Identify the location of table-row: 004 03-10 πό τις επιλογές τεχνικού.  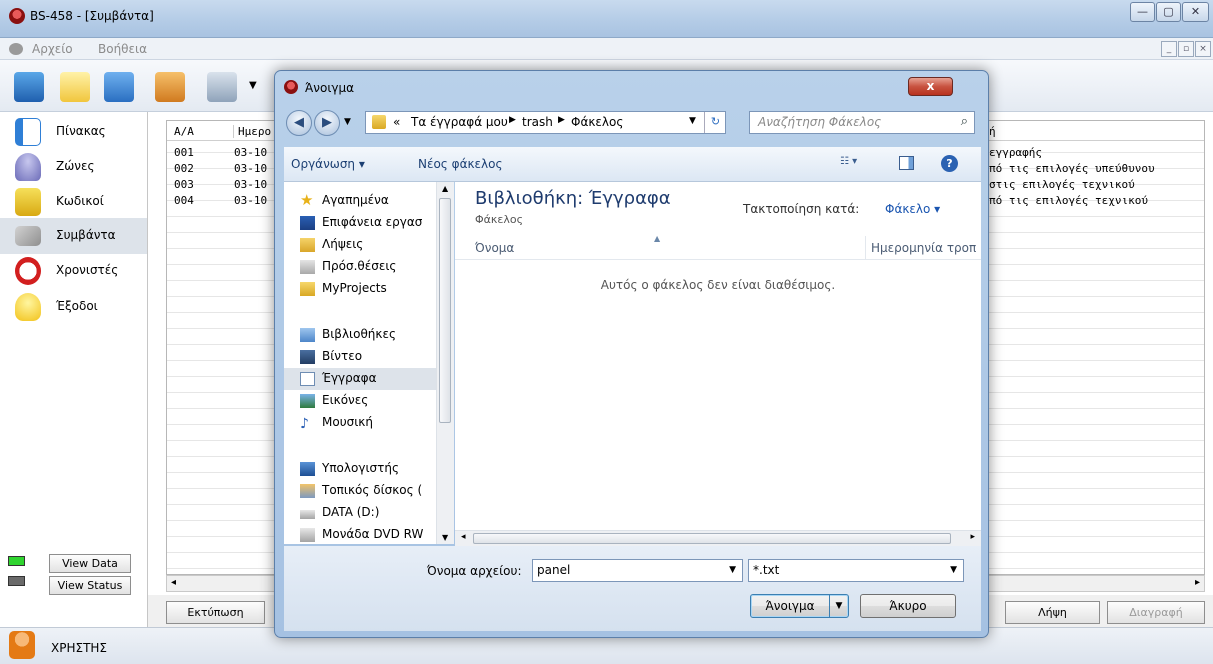
(661, 200).